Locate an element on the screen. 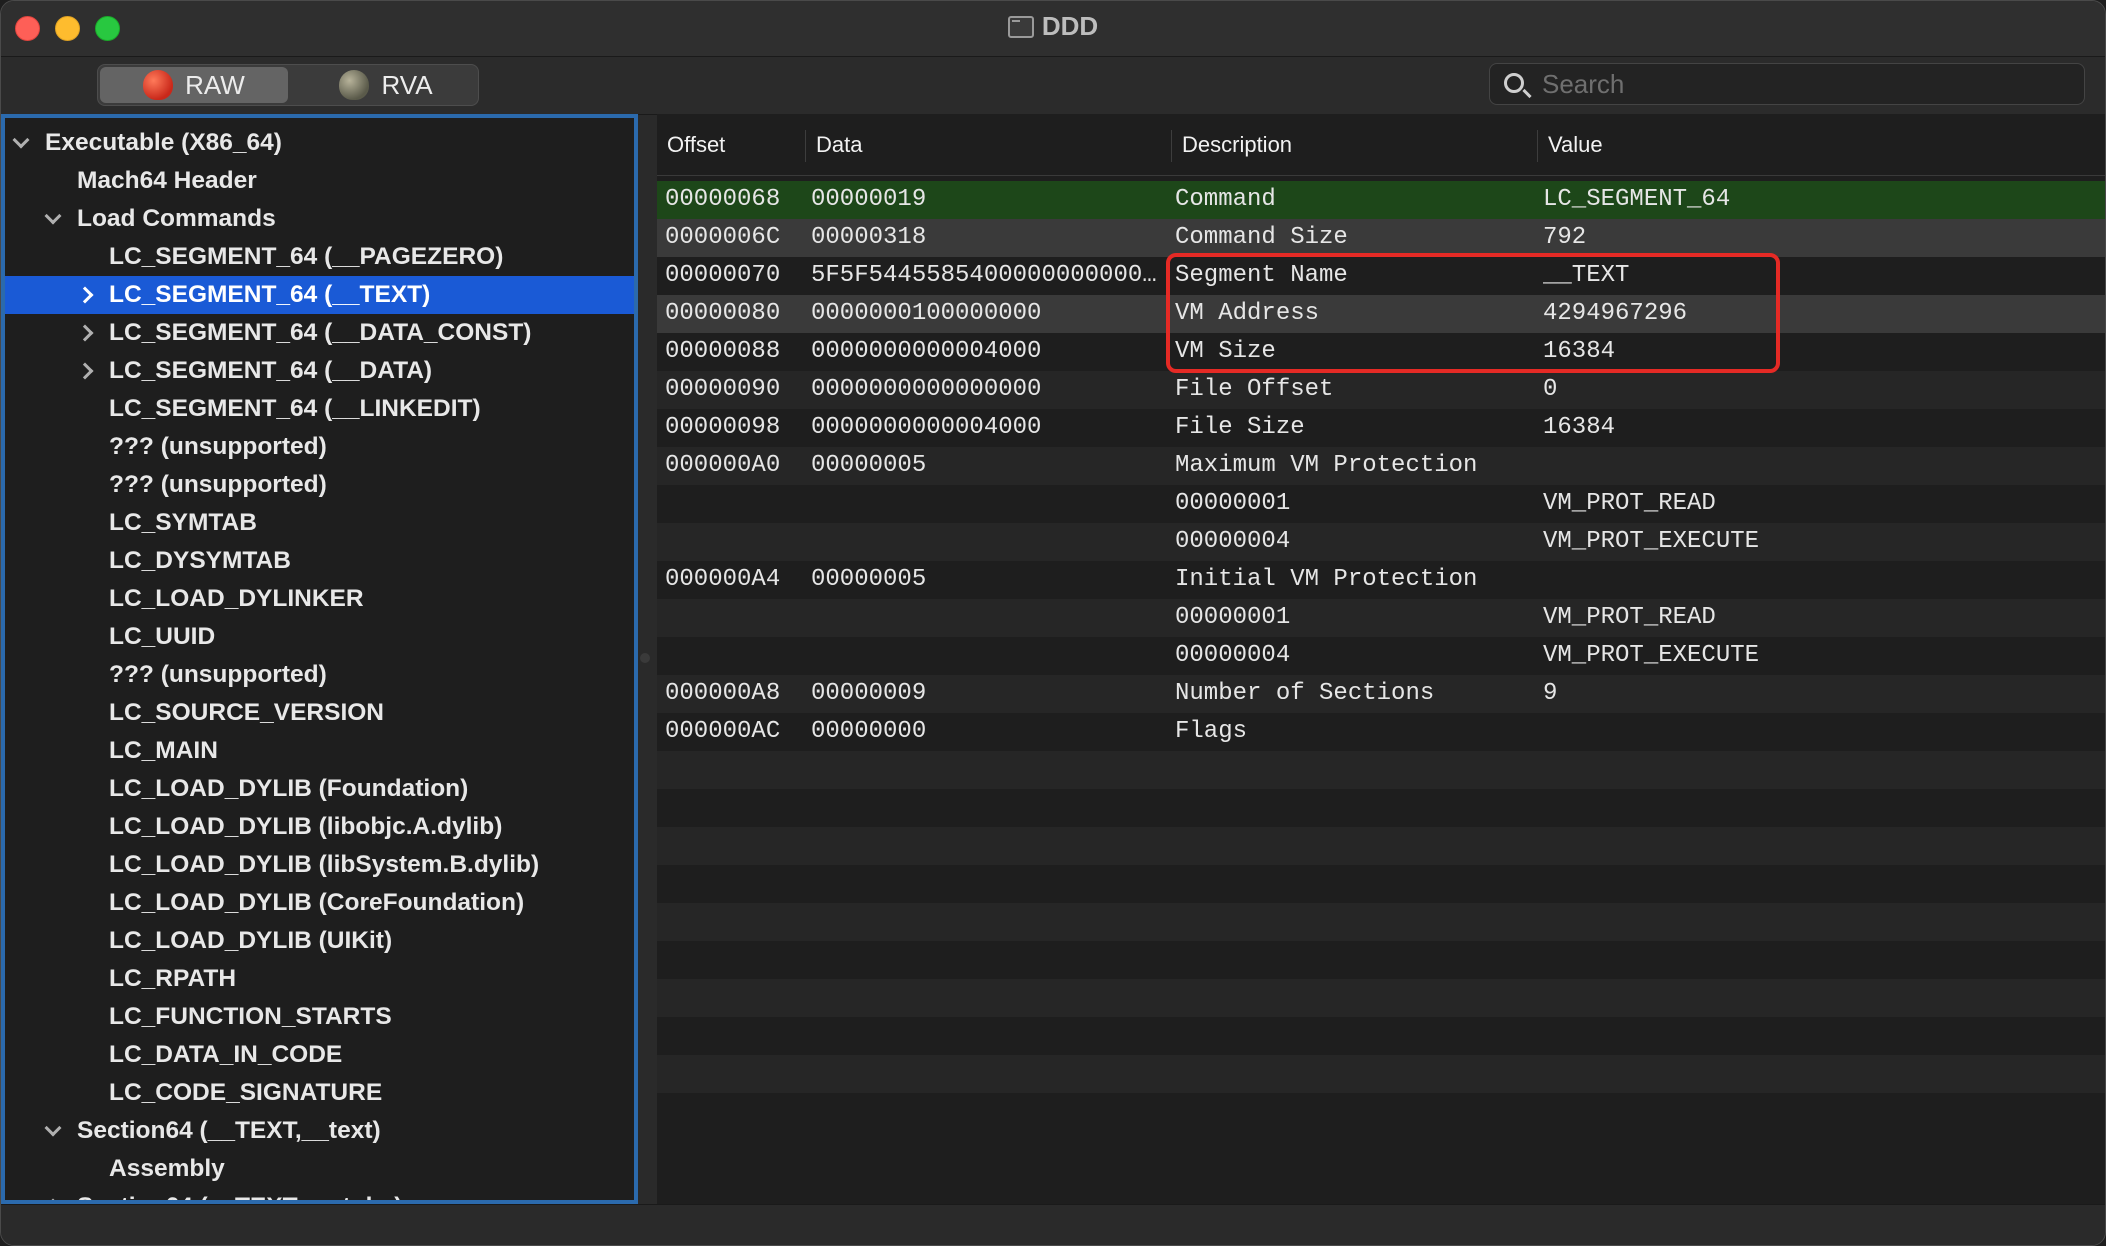 The height and width of the screenshot is (1246, 2106). tree-item: LC_SEGMENT_64 (__LINKEDIT) is located at coordinates (319, 409).